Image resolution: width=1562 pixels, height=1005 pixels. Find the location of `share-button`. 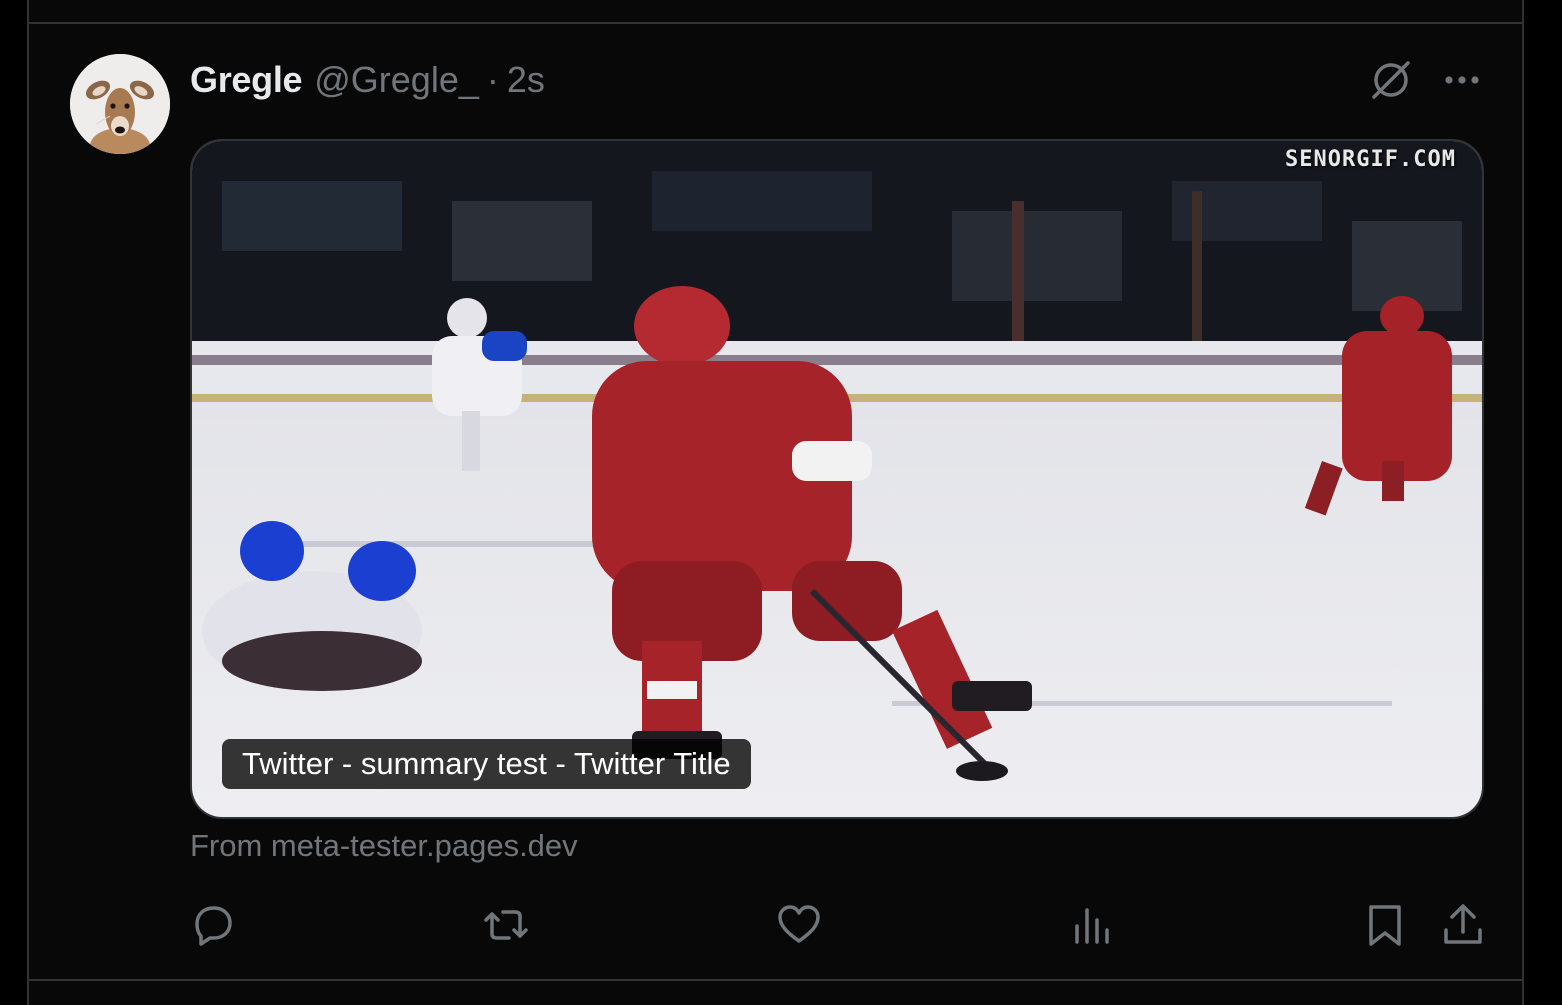

share-button is located at coordinates (1463, 925).